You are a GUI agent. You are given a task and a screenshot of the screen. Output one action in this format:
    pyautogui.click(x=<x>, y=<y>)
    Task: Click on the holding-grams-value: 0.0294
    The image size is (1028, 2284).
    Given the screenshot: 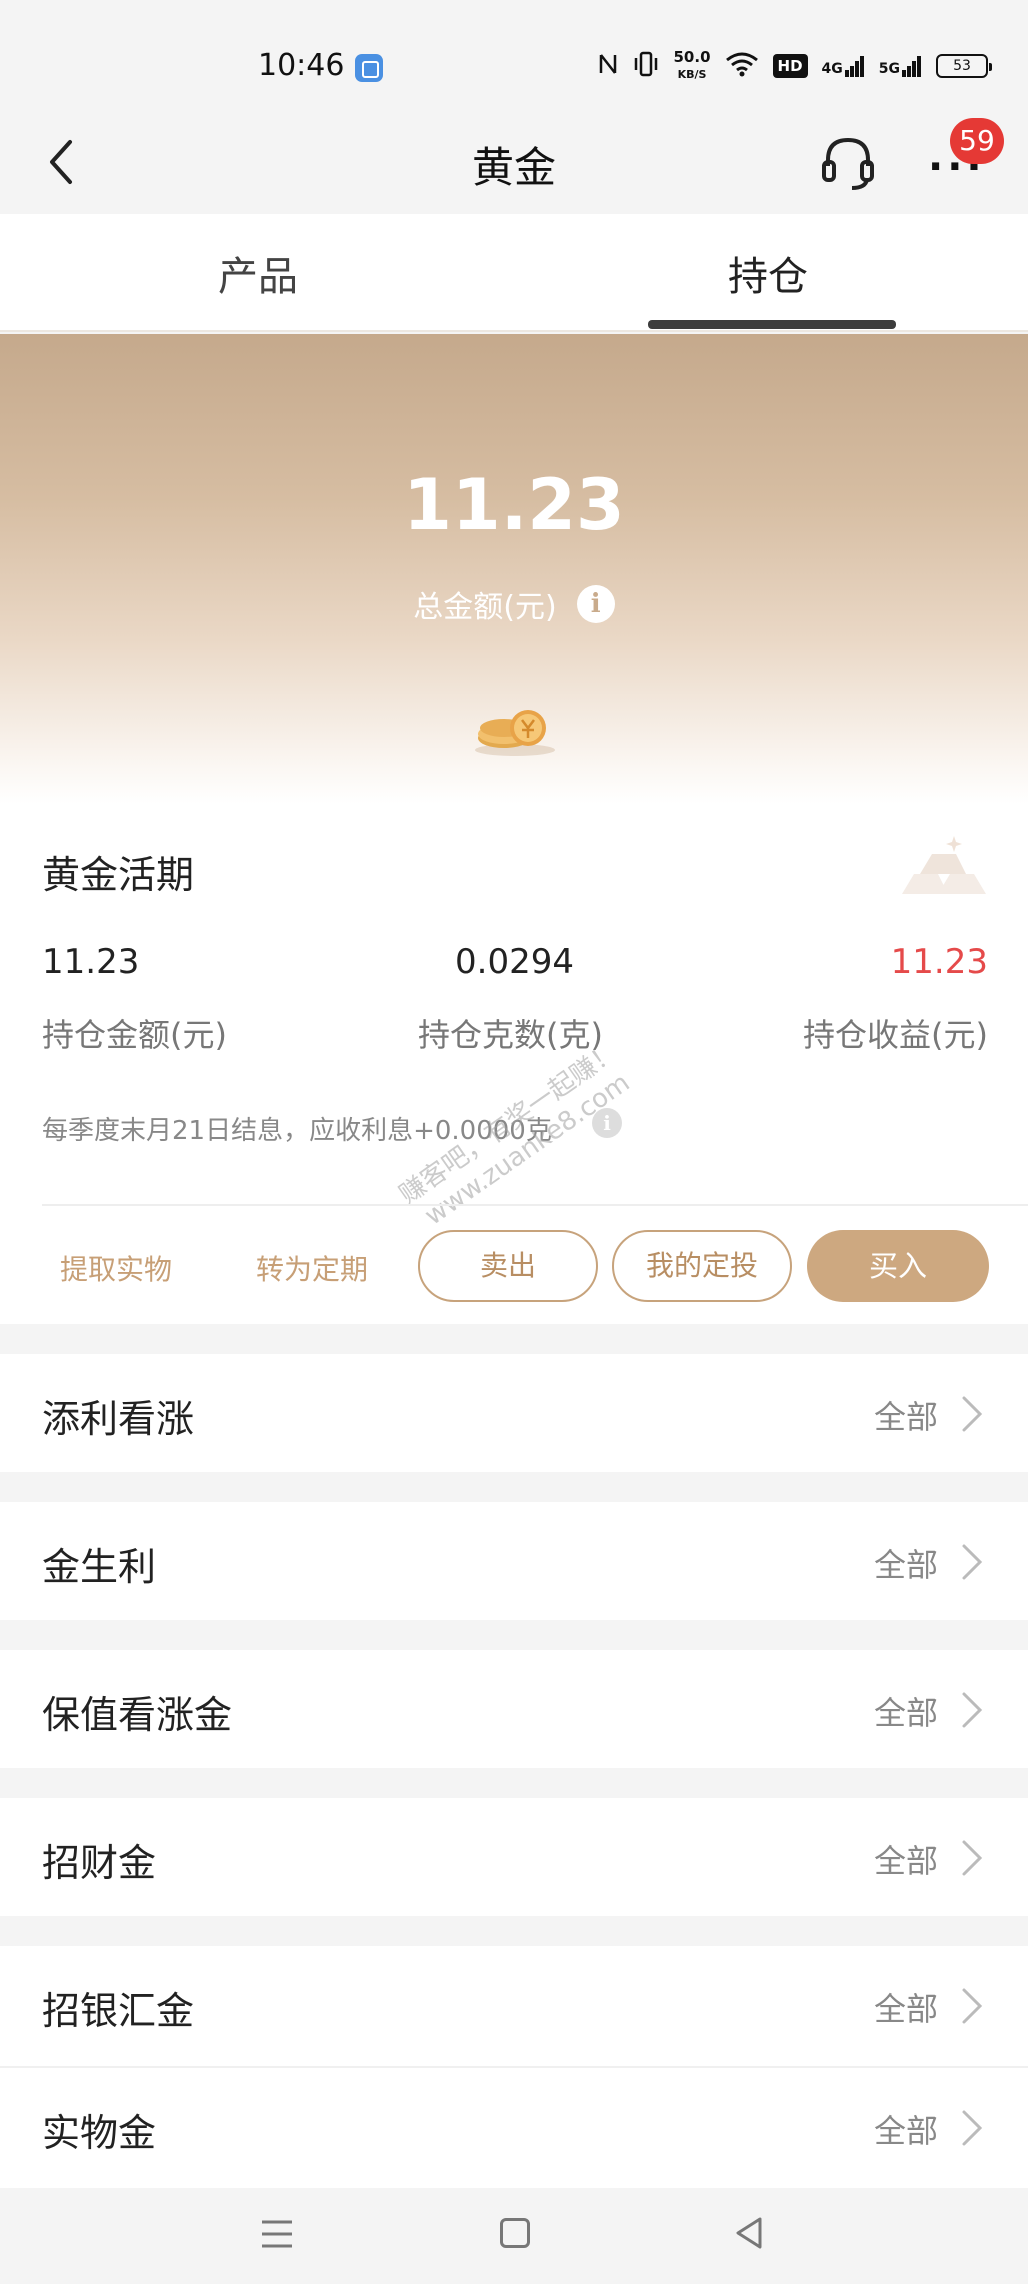 What is the action you would take?
    pyautogui.click(x=514, y=962)
    